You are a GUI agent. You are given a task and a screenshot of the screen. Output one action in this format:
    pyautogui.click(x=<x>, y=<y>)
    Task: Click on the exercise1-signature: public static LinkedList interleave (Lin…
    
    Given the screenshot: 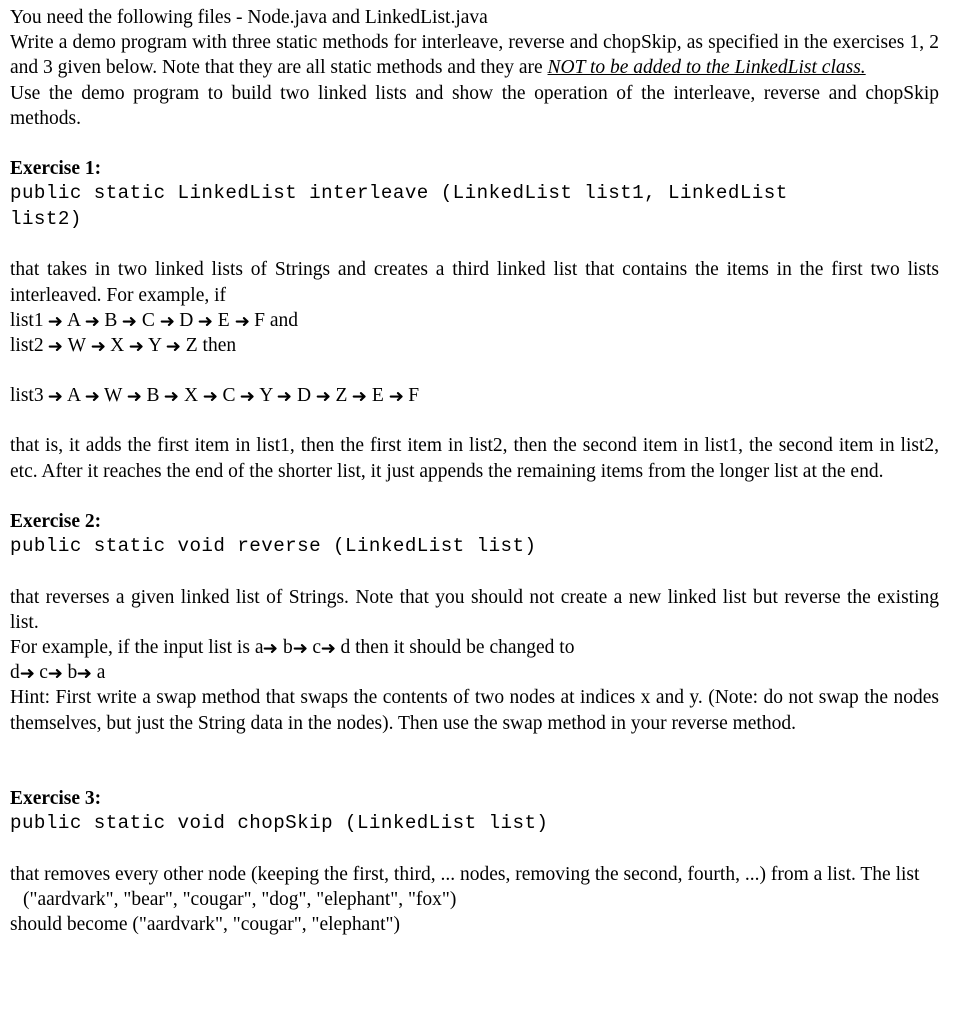 What is the action you would take?
    pyautogui.click(x=399, y=206)
    